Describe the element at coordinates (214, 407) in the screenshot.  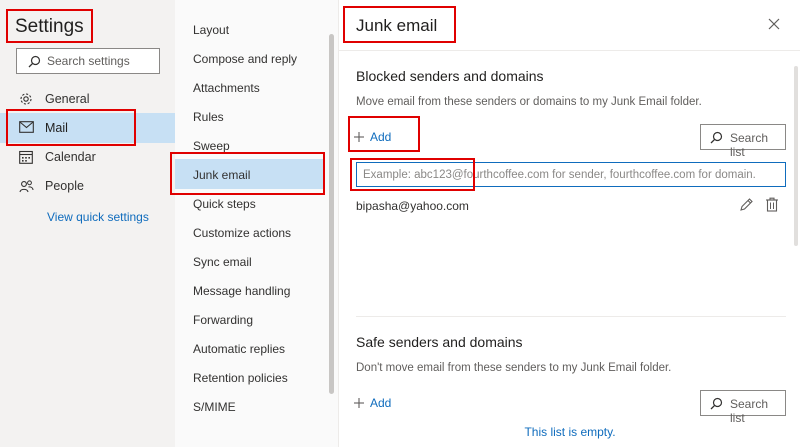
I see `menu-item-label: S/MIME` at that location.